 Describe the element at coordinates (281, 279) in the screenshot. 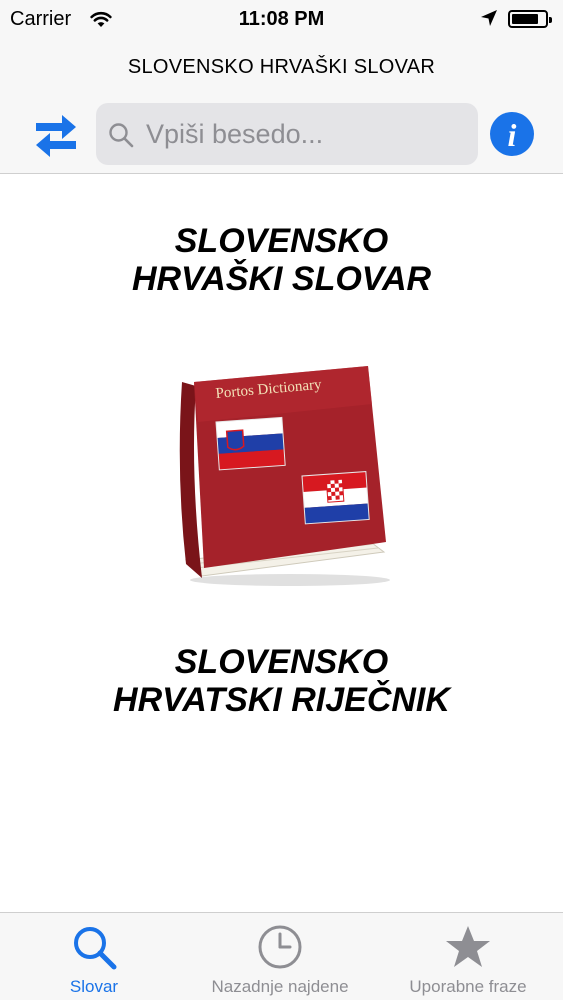

I see `heading-top-line2: HRVAŠKI SLOVAR` at that location.